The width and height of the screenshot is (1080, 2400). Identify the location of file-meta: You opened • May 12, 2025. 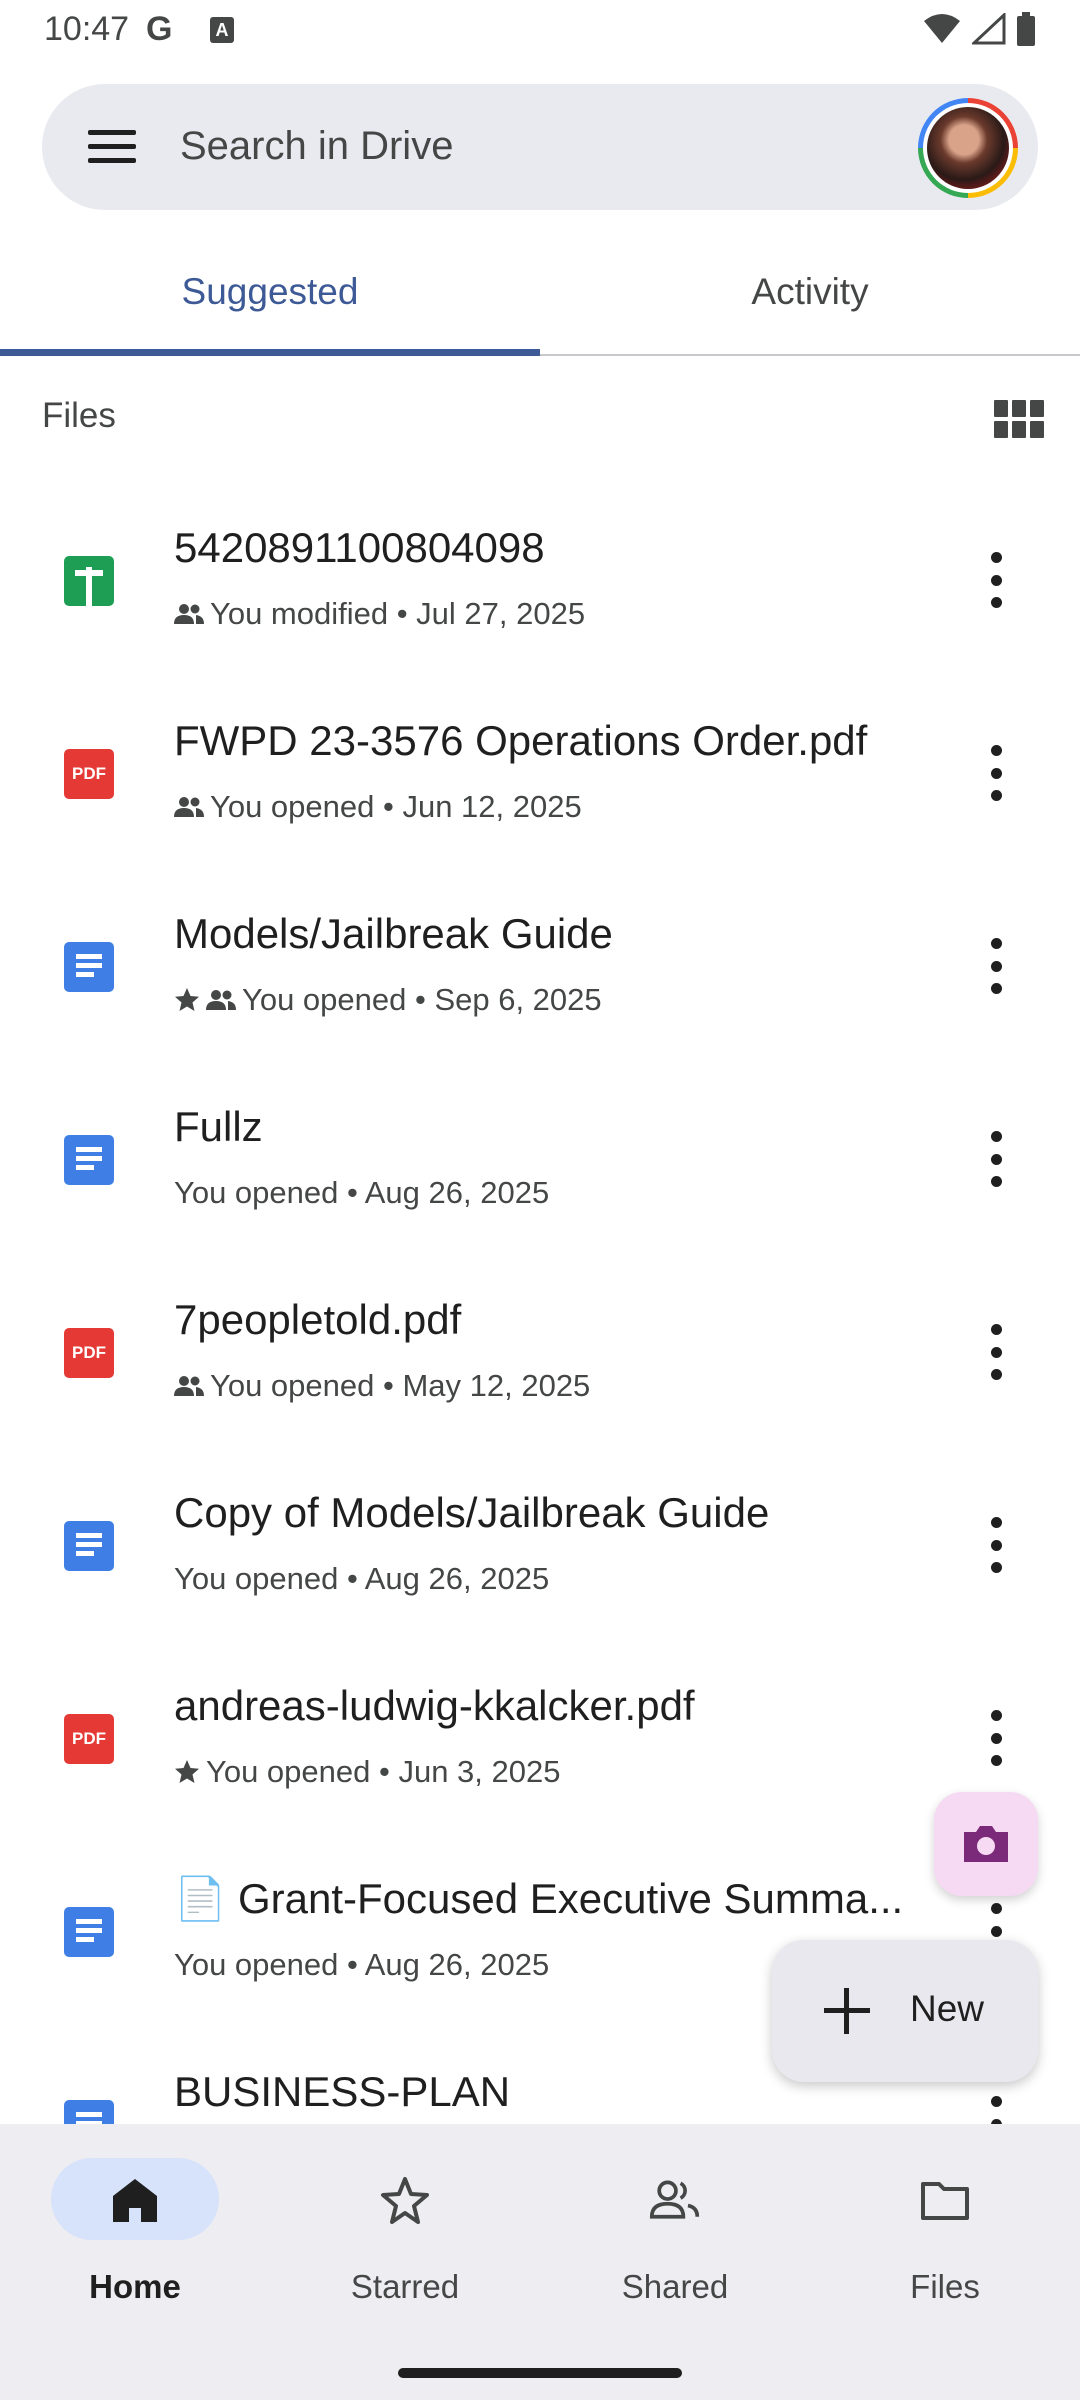
(382, 1386).